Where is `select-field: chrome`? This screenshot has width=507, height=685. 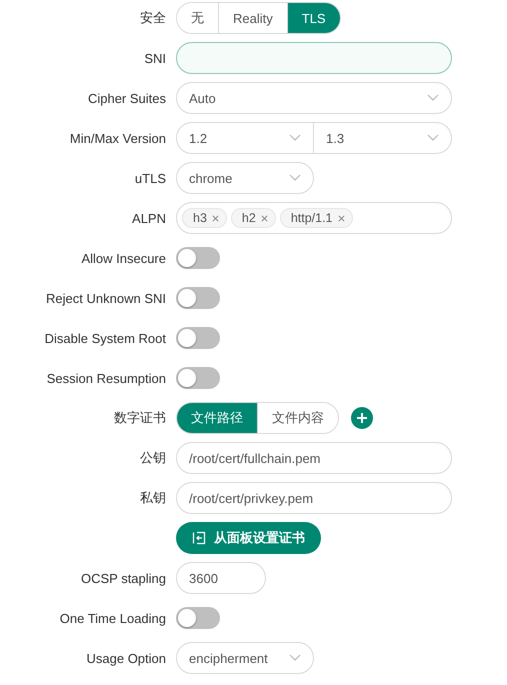 select-field: chrome is located at coordinates (245, 178).